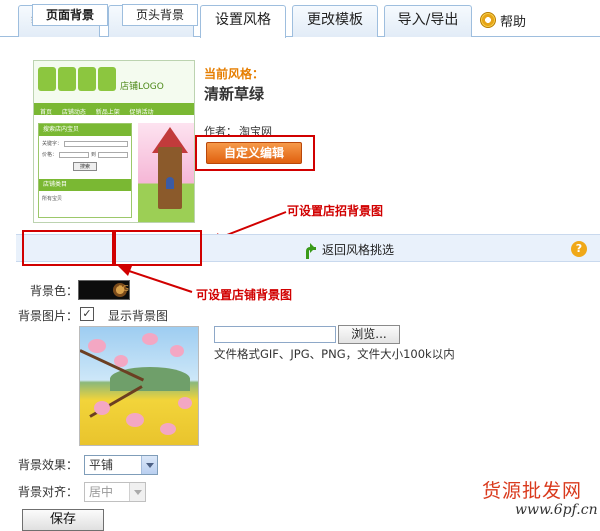  What do you see at coordinates (54, 291) in the screenshot?
I see `bg-color-label: 背景色：` at bounding box center [54, 291].